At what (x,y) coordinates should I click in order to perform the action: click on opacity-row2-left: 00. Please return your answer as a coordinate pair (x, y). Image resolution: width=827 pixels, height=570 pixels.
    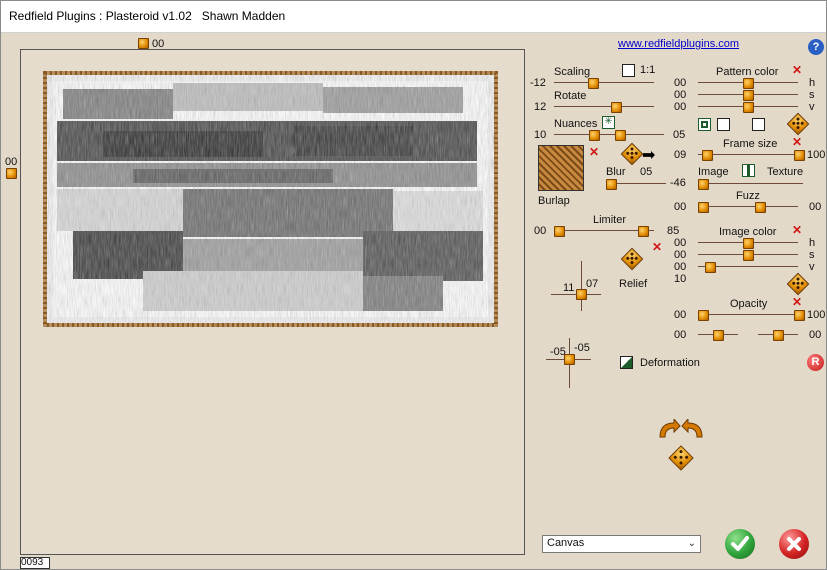
    Looking at the image, I should click on (680, 335).